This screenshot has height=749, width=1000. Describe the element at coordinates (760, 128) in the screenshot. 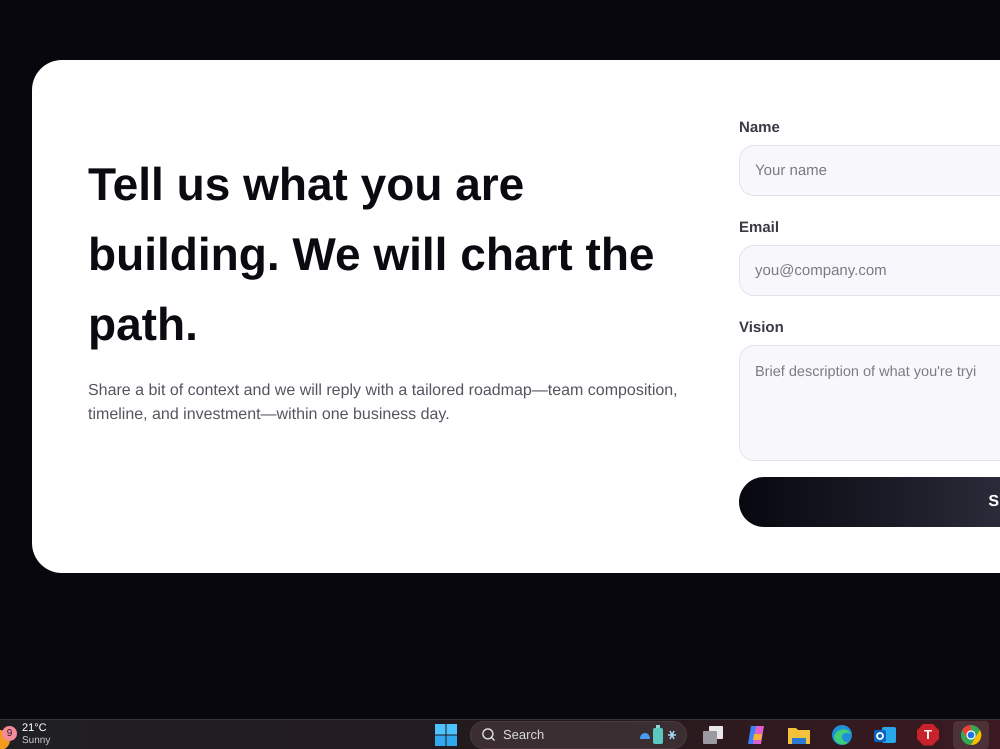

I see `field-label: Name` at that location.